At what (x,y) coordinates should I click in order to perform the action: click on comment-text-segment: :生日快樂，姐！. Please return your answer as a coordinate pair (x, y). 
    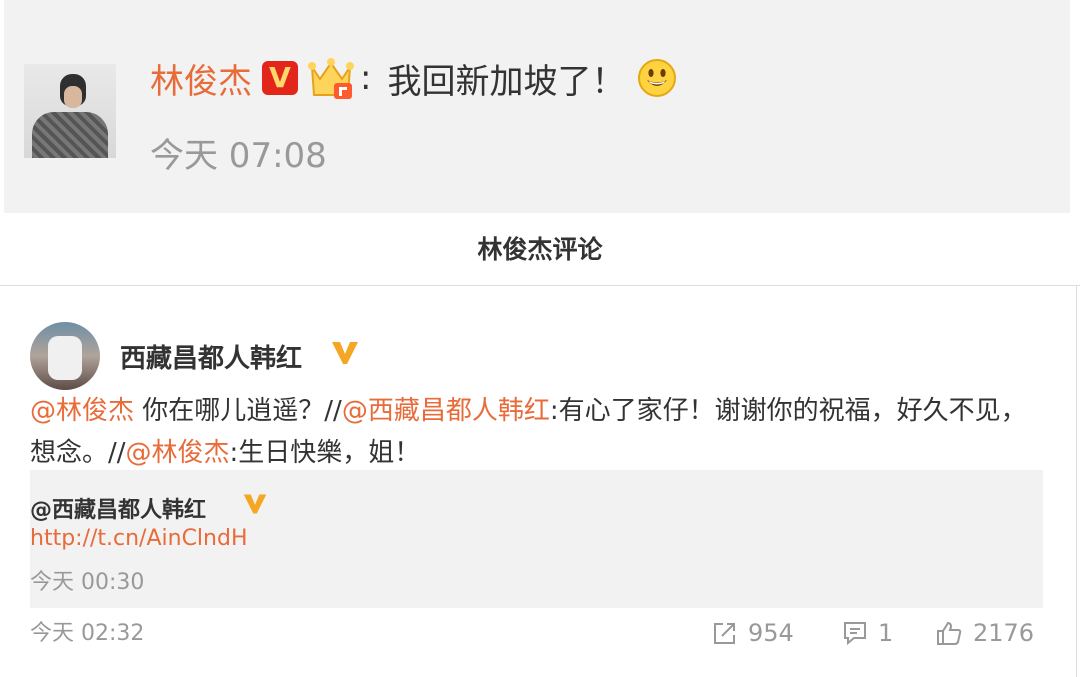
    Looking at the image, I should click on (325, 453).